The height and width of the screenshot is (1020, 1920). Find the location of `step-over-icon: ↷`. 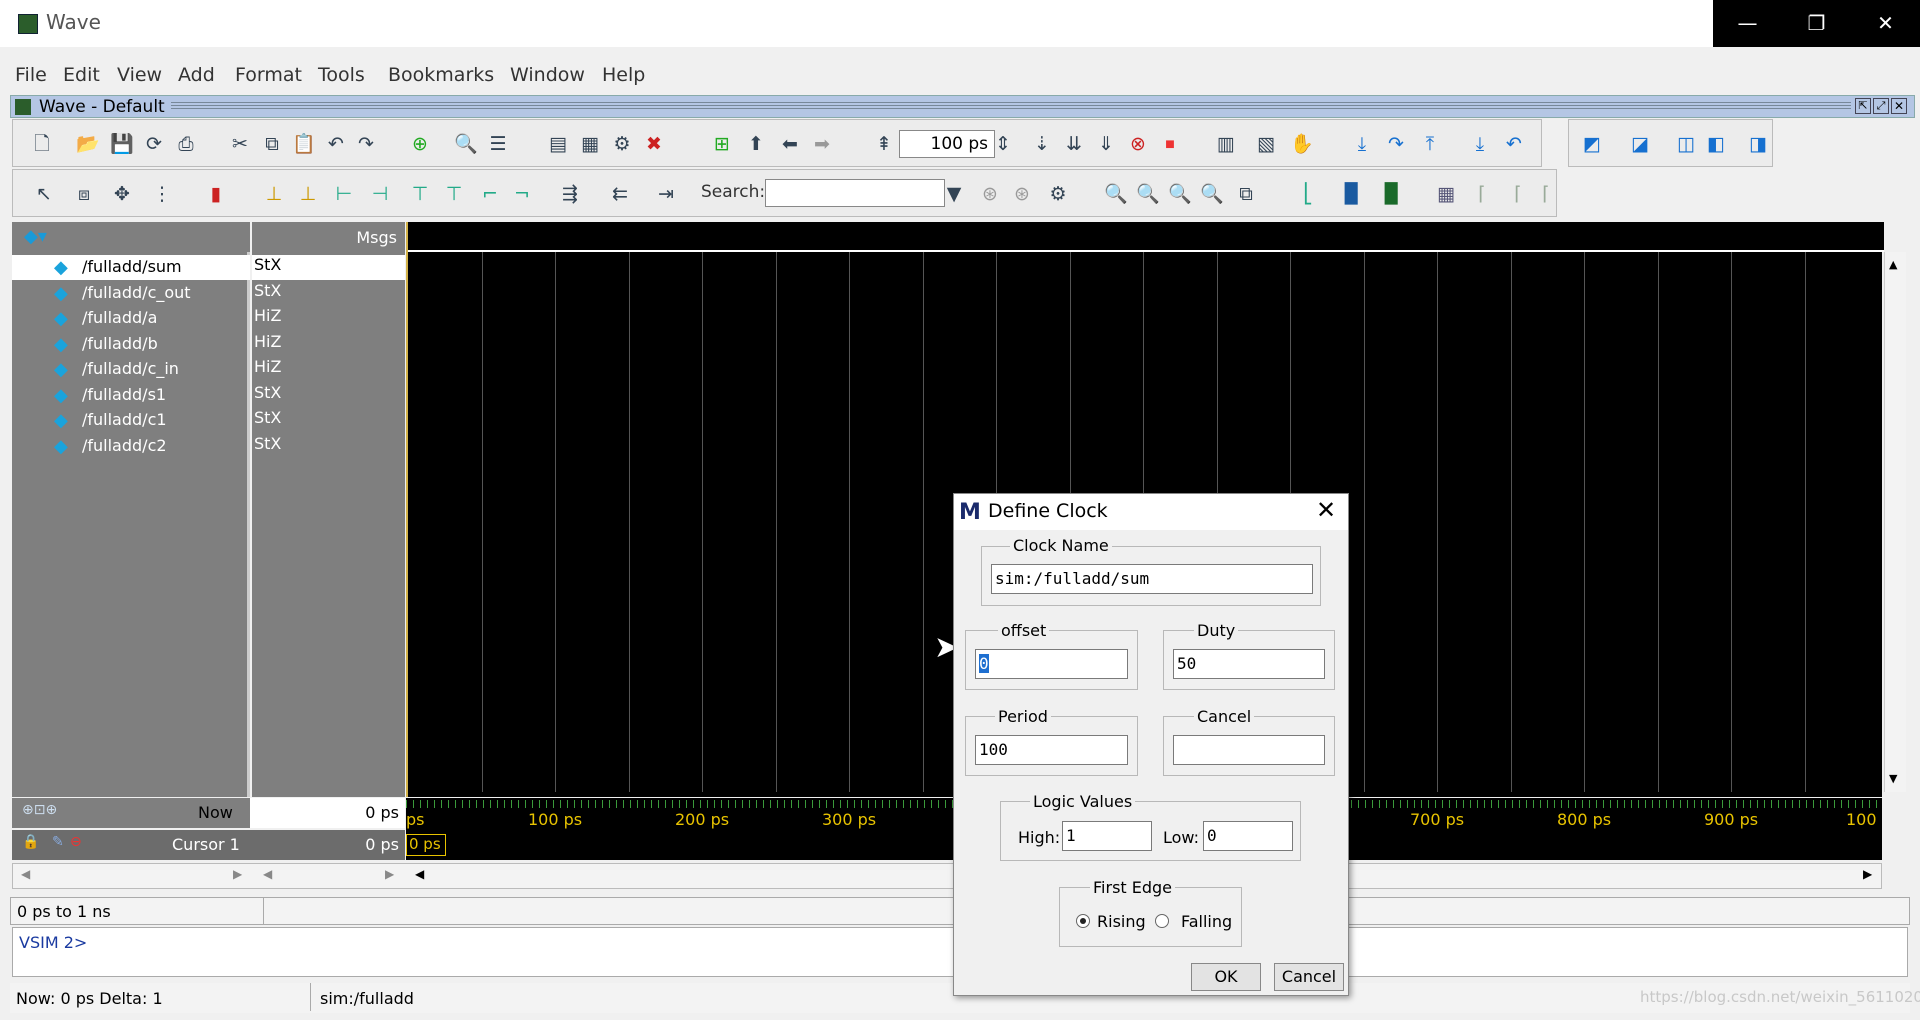

step-over-icon: ↷ is located at coordinates (1396, 144).